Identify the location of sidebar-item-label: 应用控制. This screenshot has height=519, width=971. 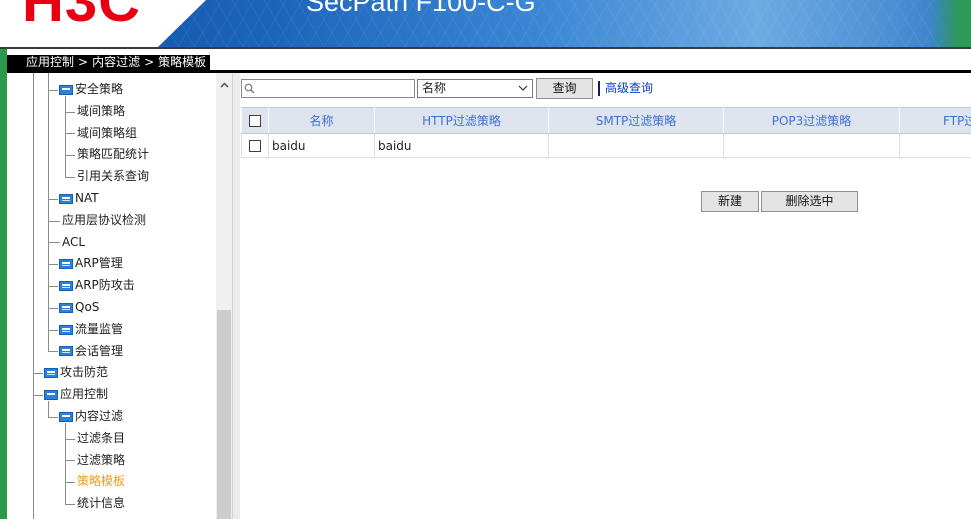
(84, 394).